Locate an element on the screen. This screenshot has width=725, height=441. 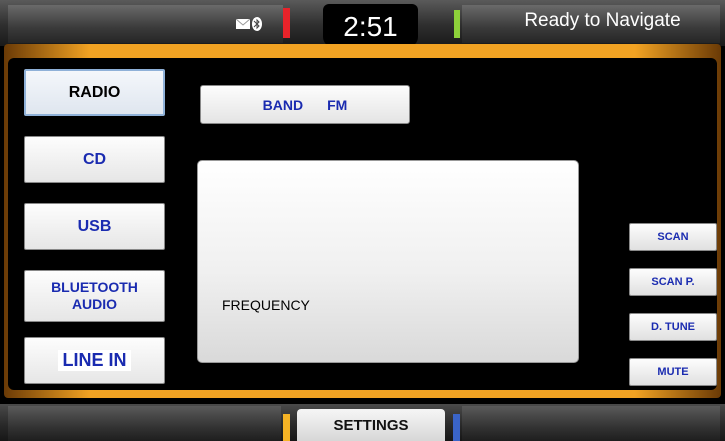
bluetooth-audio-label-line2: AUDIO is located at coordinates (94, 304).